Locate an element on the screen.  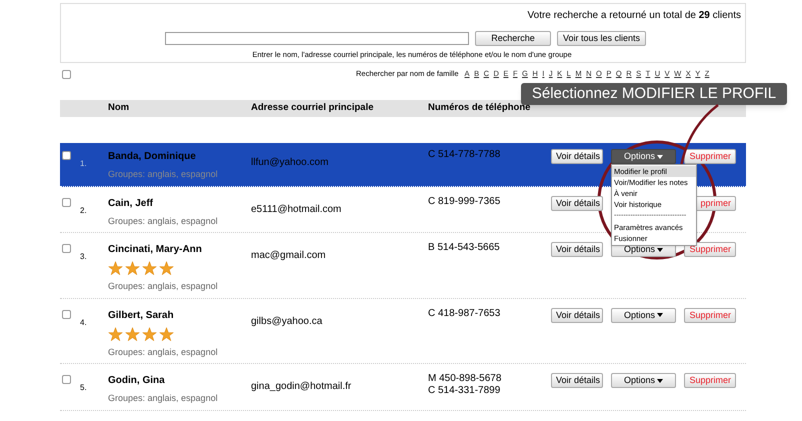
column-header: Nom is located at coordinates (119, 108).